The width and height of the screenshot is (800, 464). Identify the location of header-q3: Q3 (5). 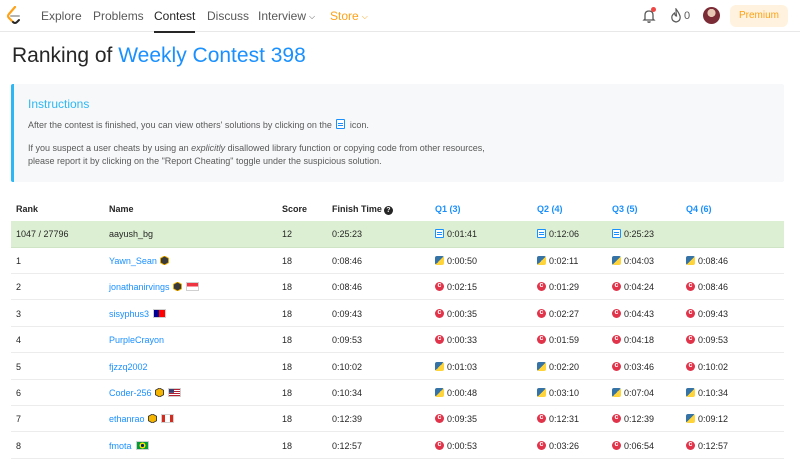
(625, 209).